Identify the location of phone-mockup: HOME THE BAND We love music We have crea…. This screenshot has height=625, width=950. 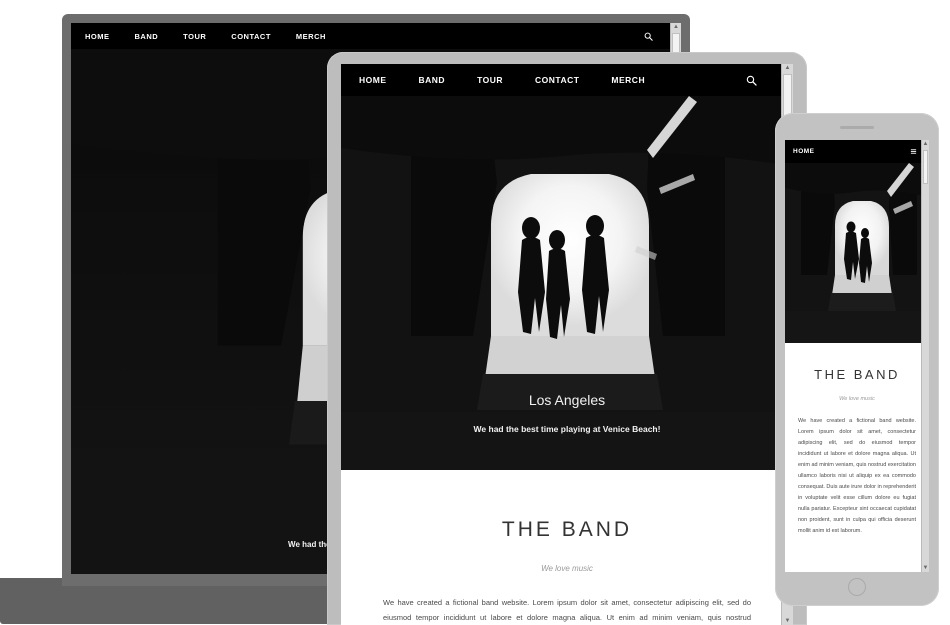
(857, 359).